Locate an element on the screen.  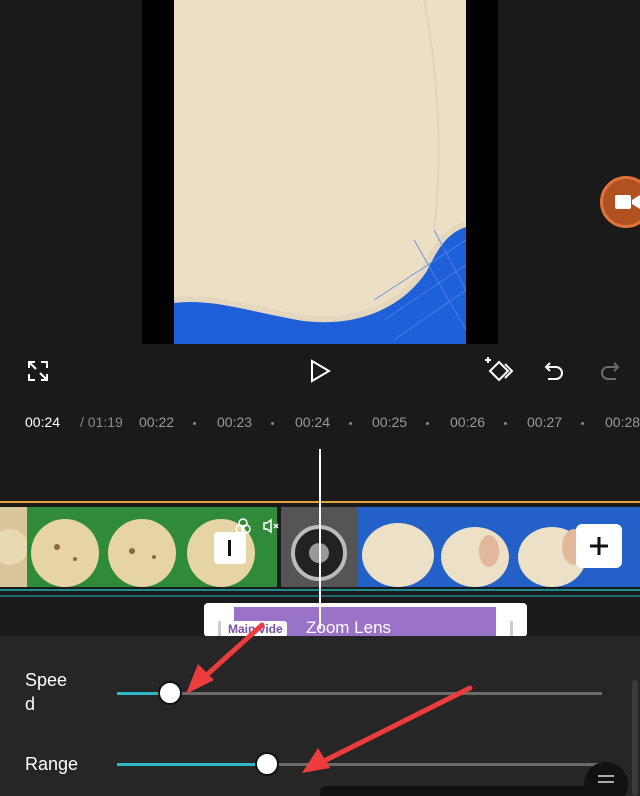
play-icon is located at coordinates (321, 371).